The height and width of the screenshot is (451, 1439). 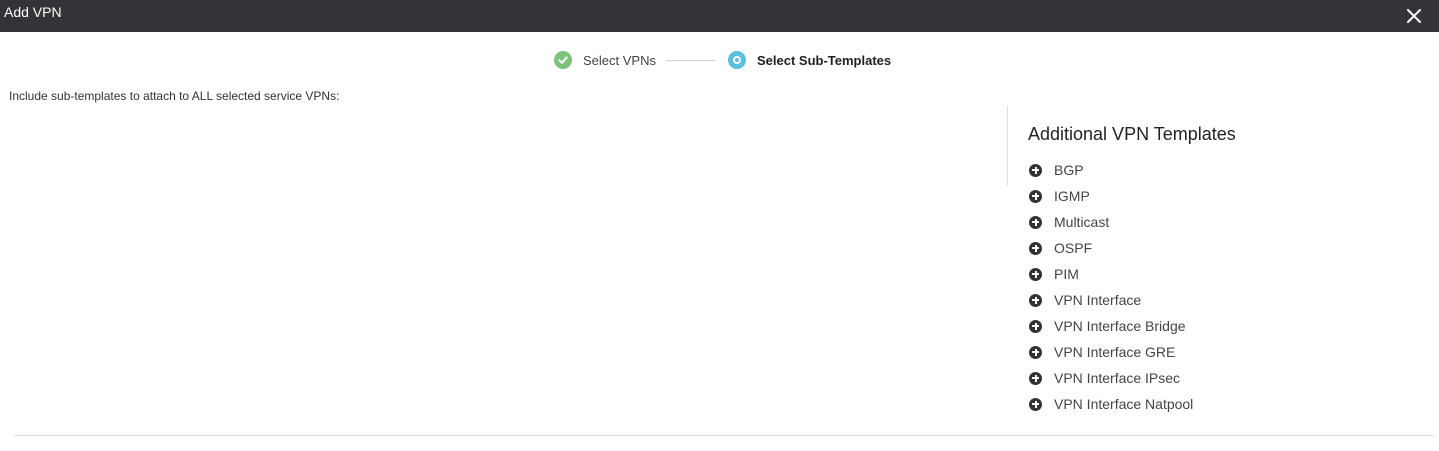 I want to click on template-item-vpn-interface-gre: VPN Interface GRE, so click(x=1111, y=352).